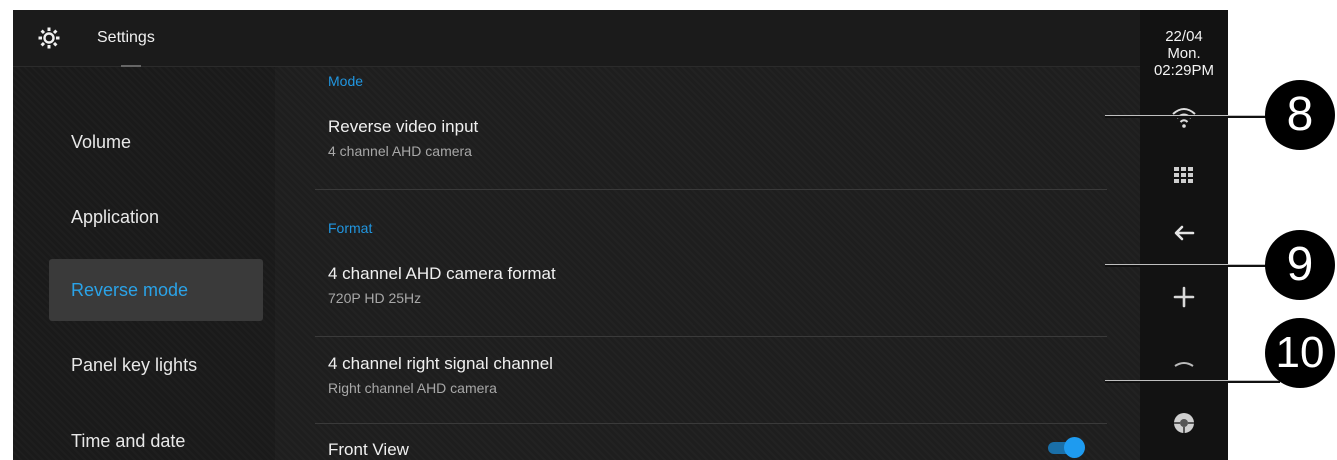 This screenshot has height=460, width=1337. What do you see at coordinates (156, 217) in the screenshot?
I see `sidebar-item-application: Application` at bounding box center [156, 217].